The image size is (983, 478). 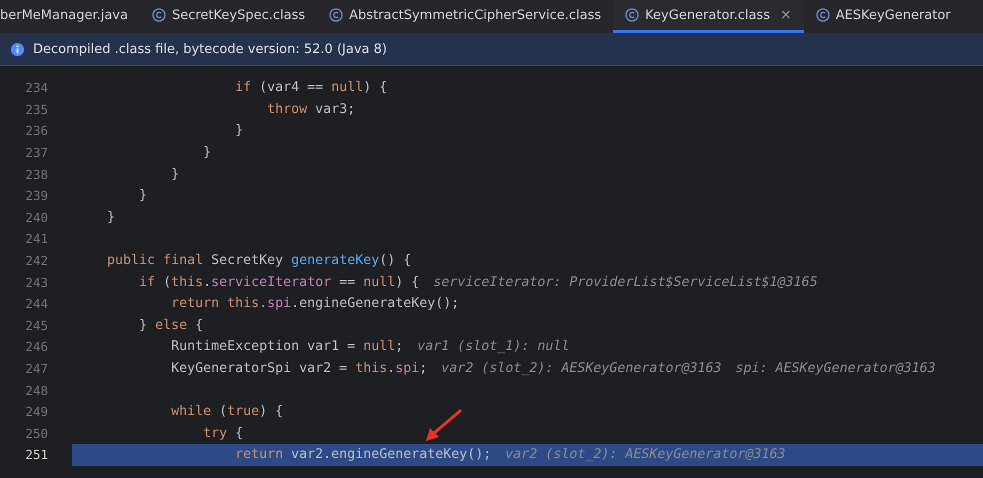 I want to click on line-number: 251, so click(x=36, y=454).